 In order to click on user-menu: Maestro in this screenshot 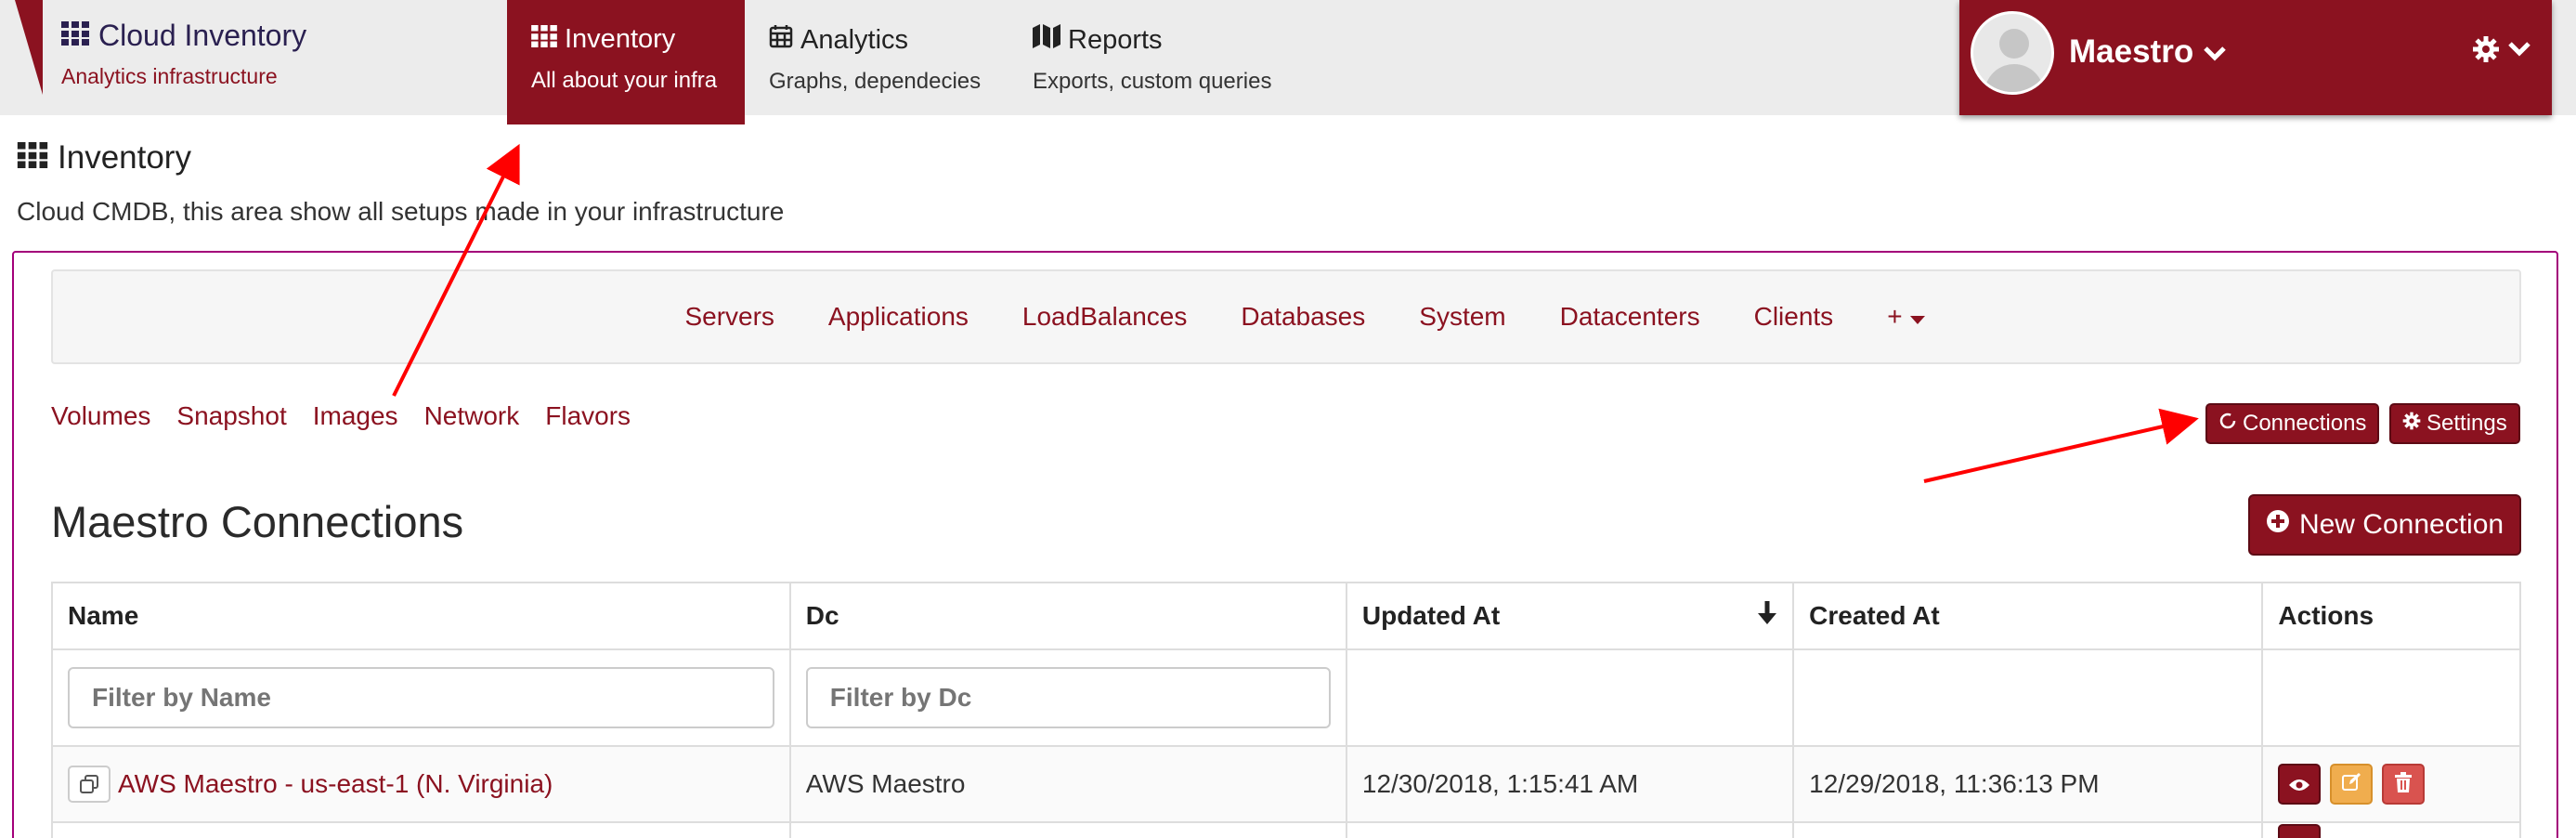, I will do `click(2255, 57)`.